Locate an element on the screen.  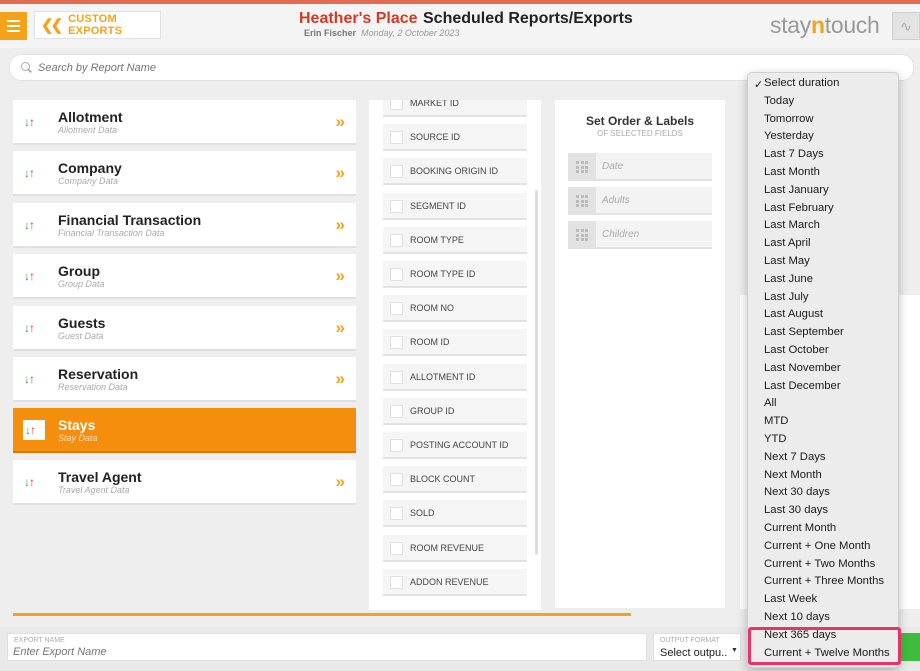
field-item: ROOM REVENUE is located at coordinates (455, 548).